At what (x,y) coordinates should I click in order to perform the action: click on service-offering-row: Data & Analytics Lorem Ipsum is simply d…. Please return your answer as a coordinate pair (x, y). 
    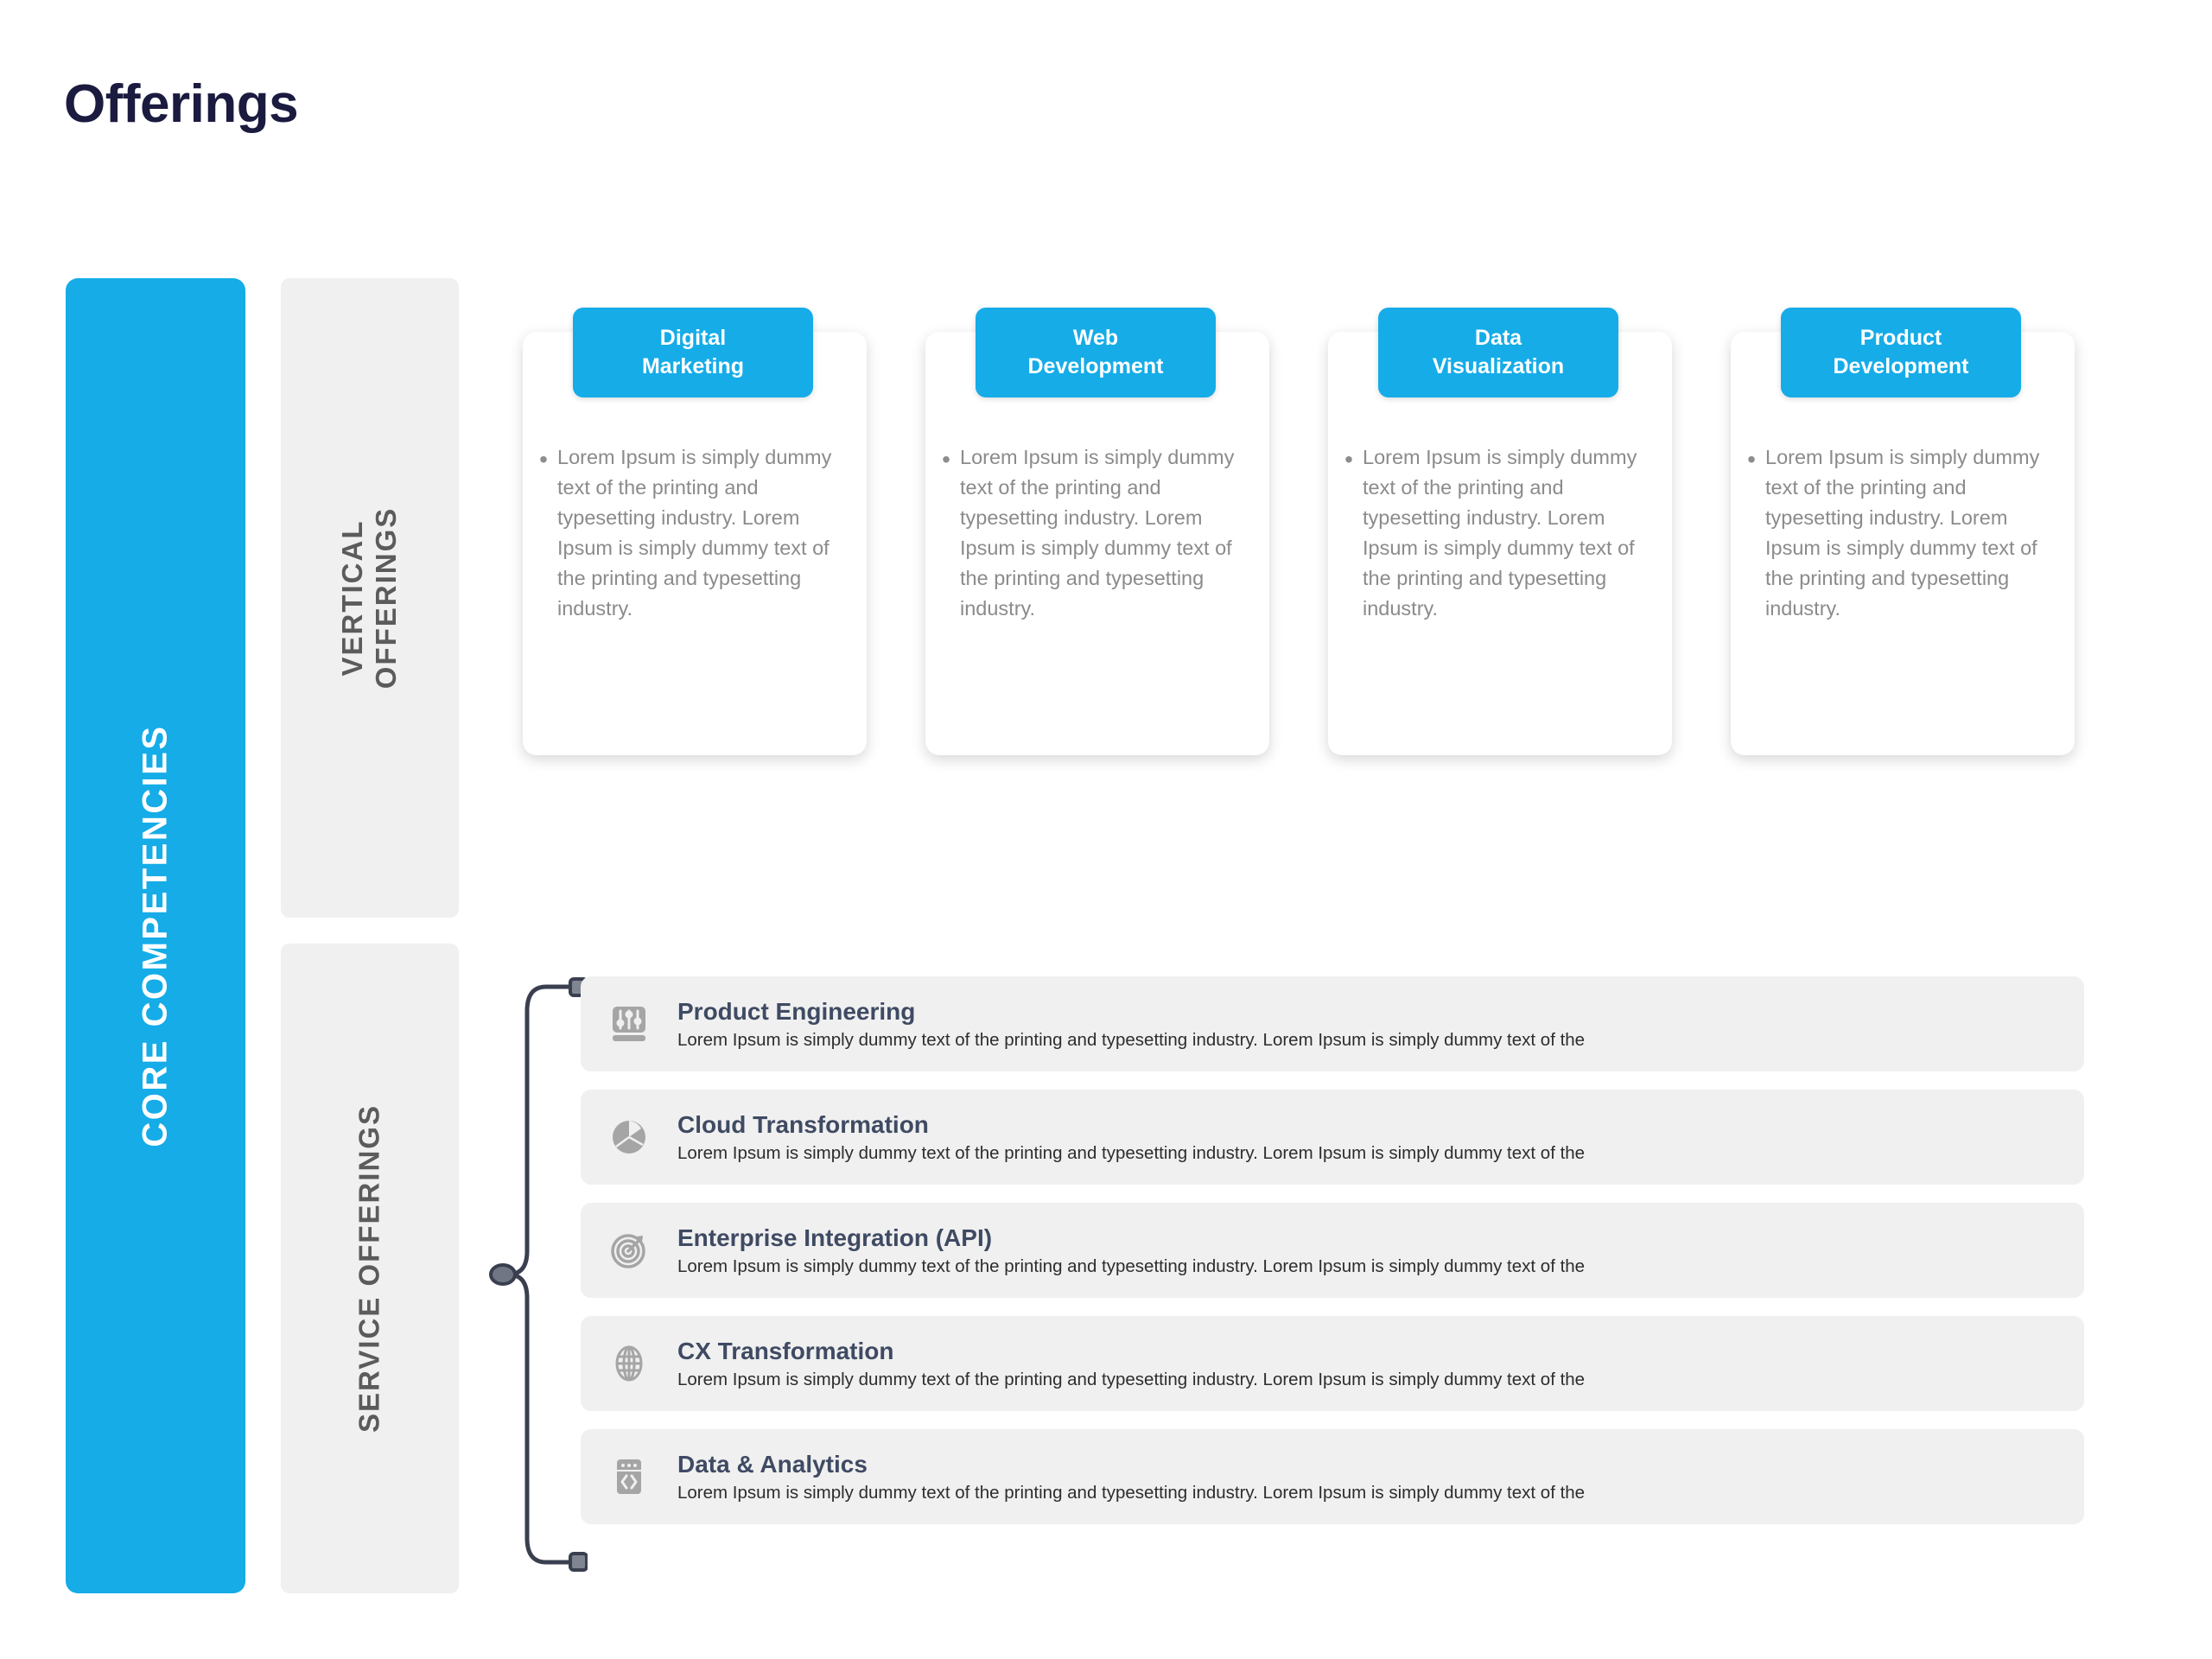
    Looking at the image, I should click on (1332, 1476).